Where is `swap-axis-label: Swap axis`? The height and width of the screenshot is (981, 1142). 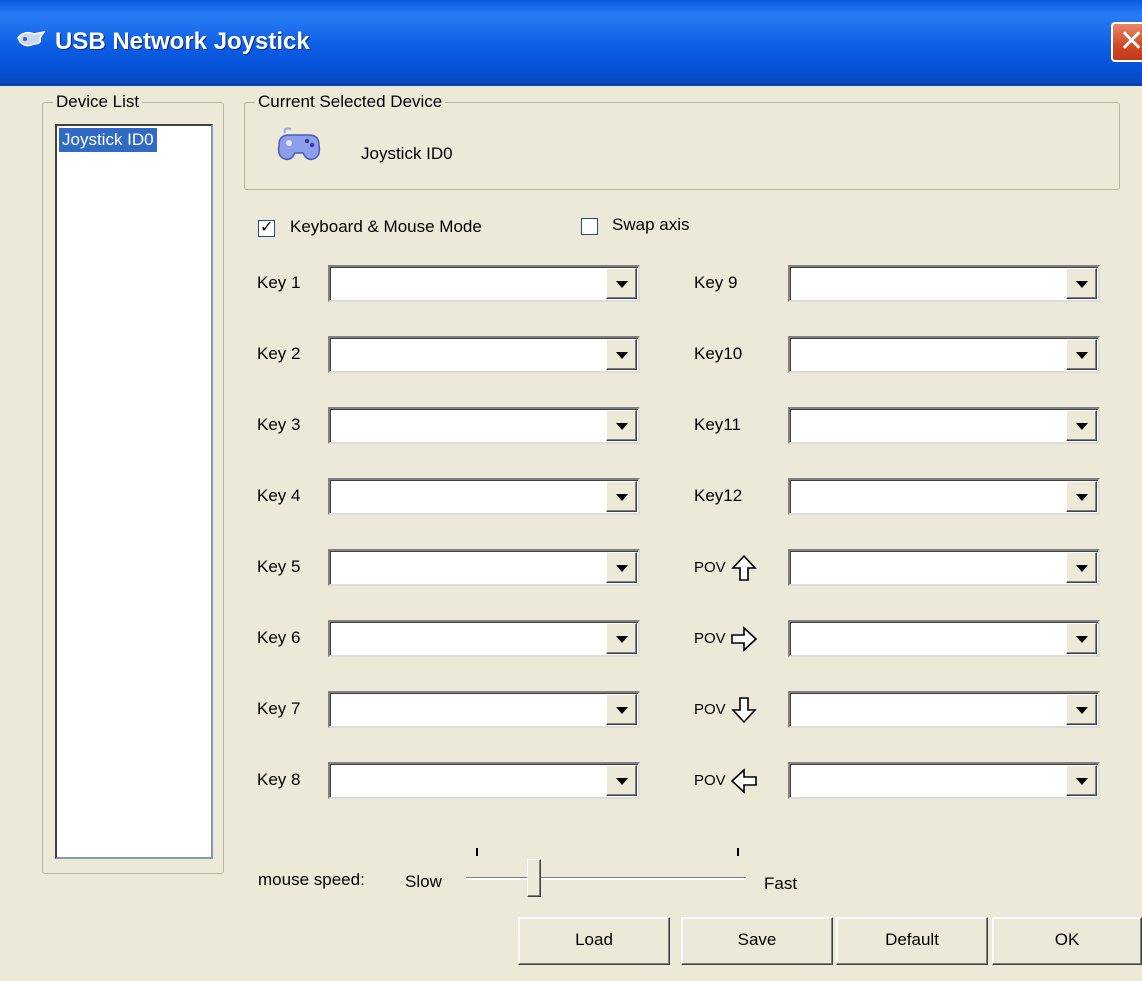 swap-axis-label: Swap axis is located at coordinates (650, 225).